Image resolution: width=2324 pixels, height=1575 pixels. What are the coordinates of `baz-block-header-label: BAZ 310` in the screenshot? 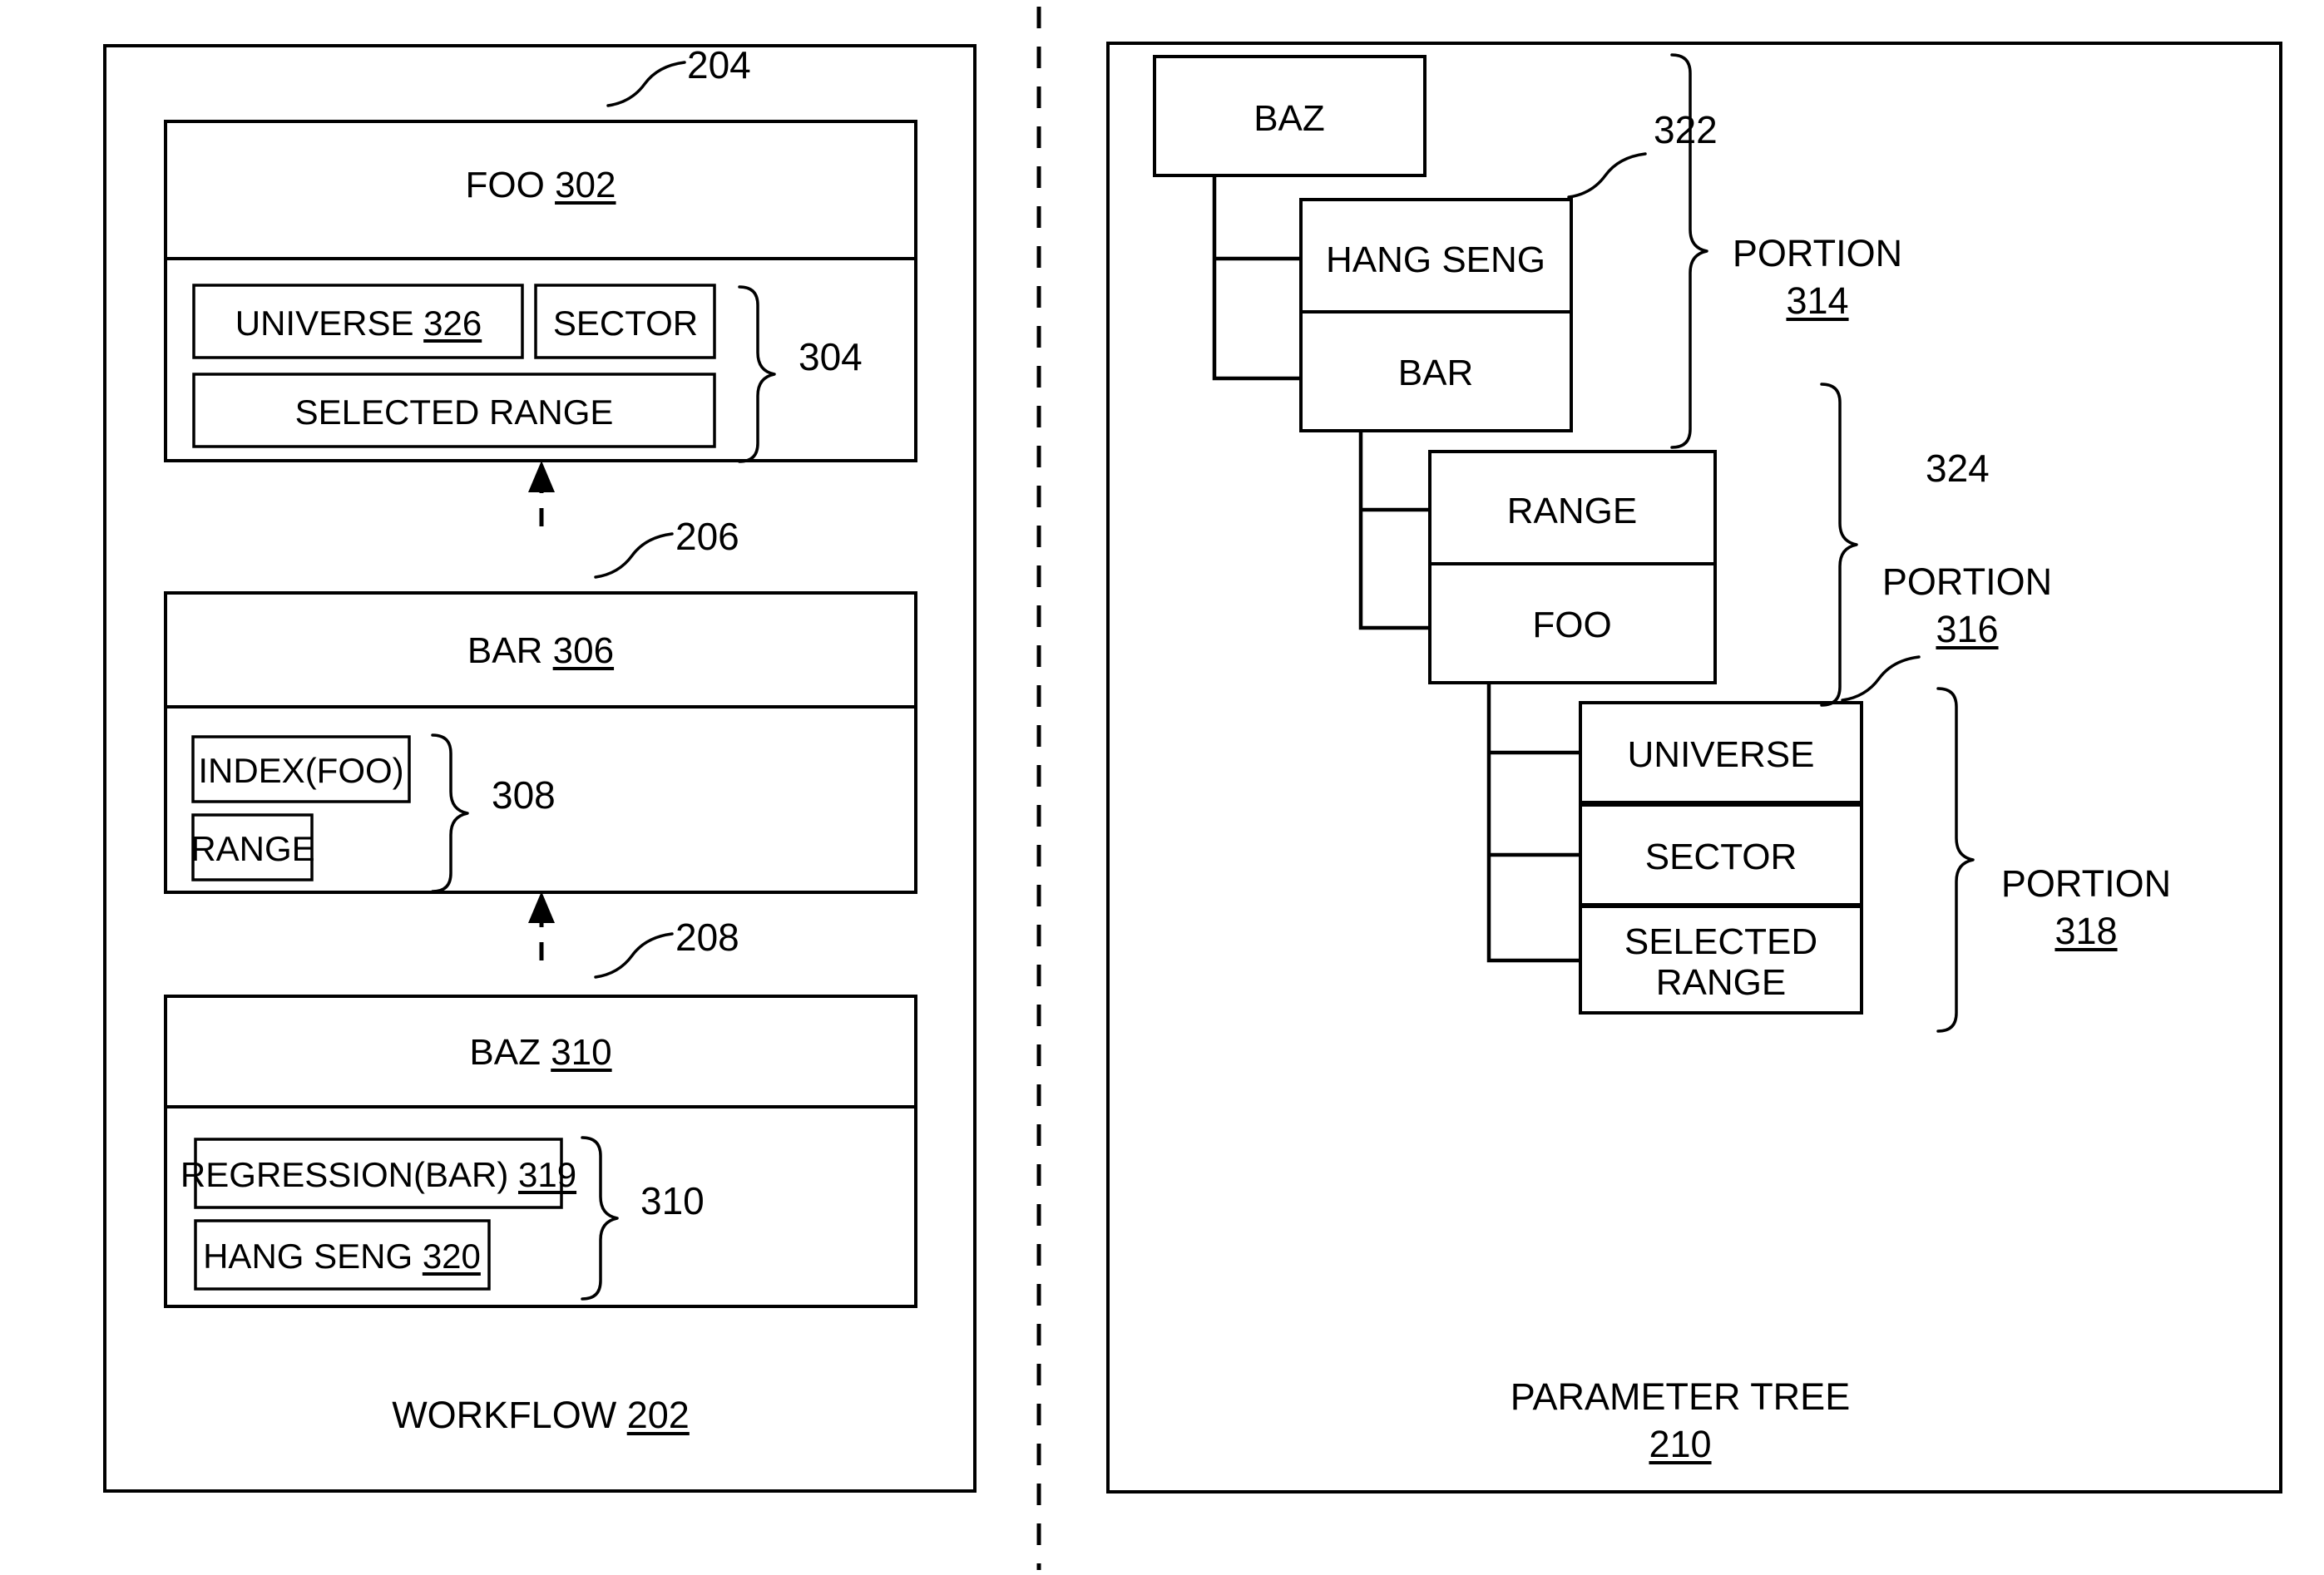 It's located at (540, 1052).